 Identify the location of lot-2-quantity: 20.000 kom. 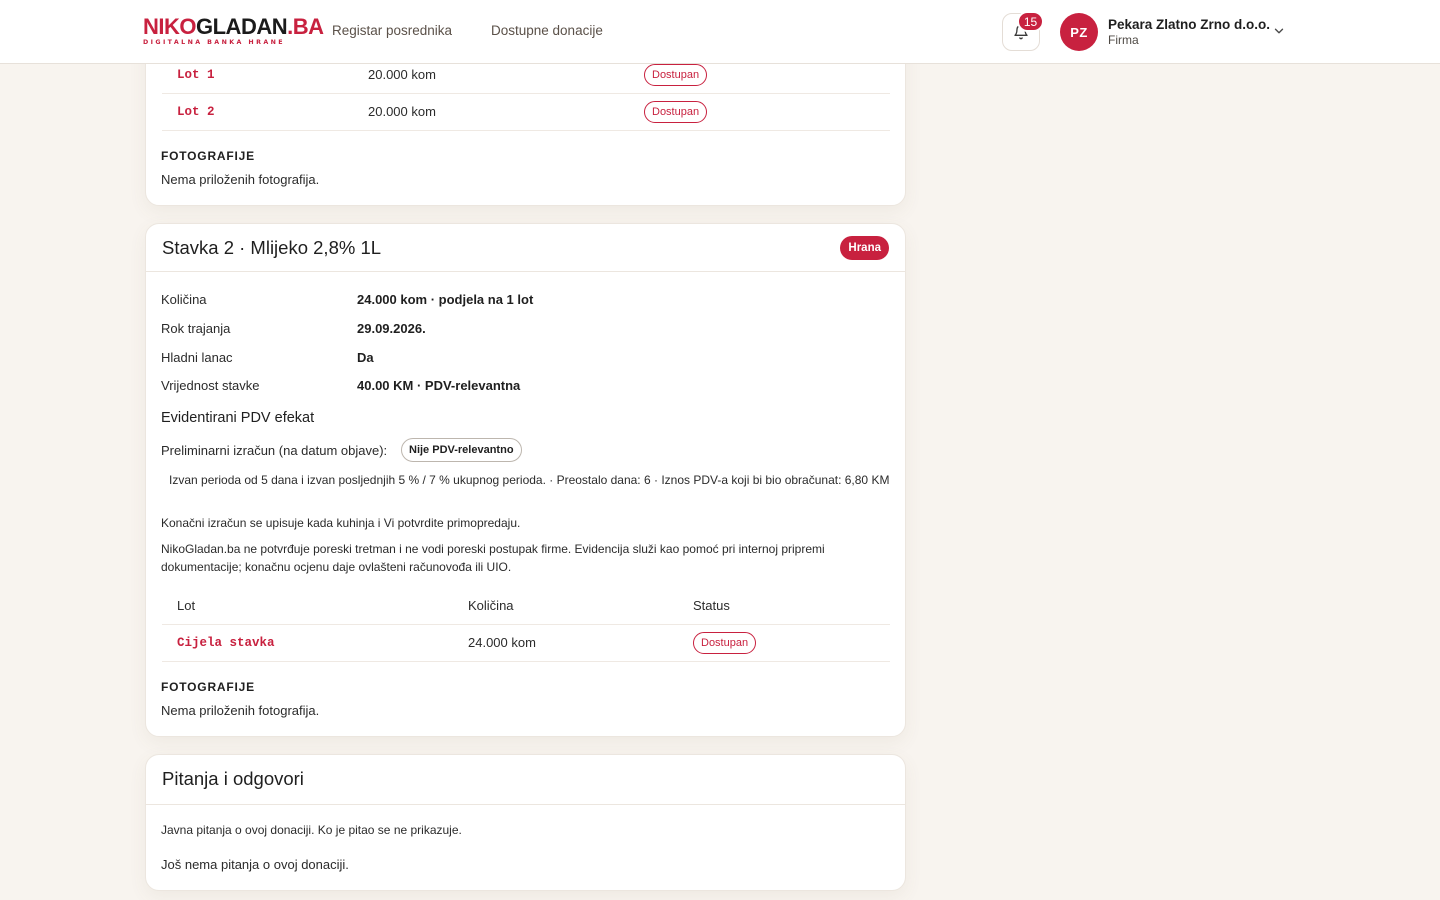
(402, 111).